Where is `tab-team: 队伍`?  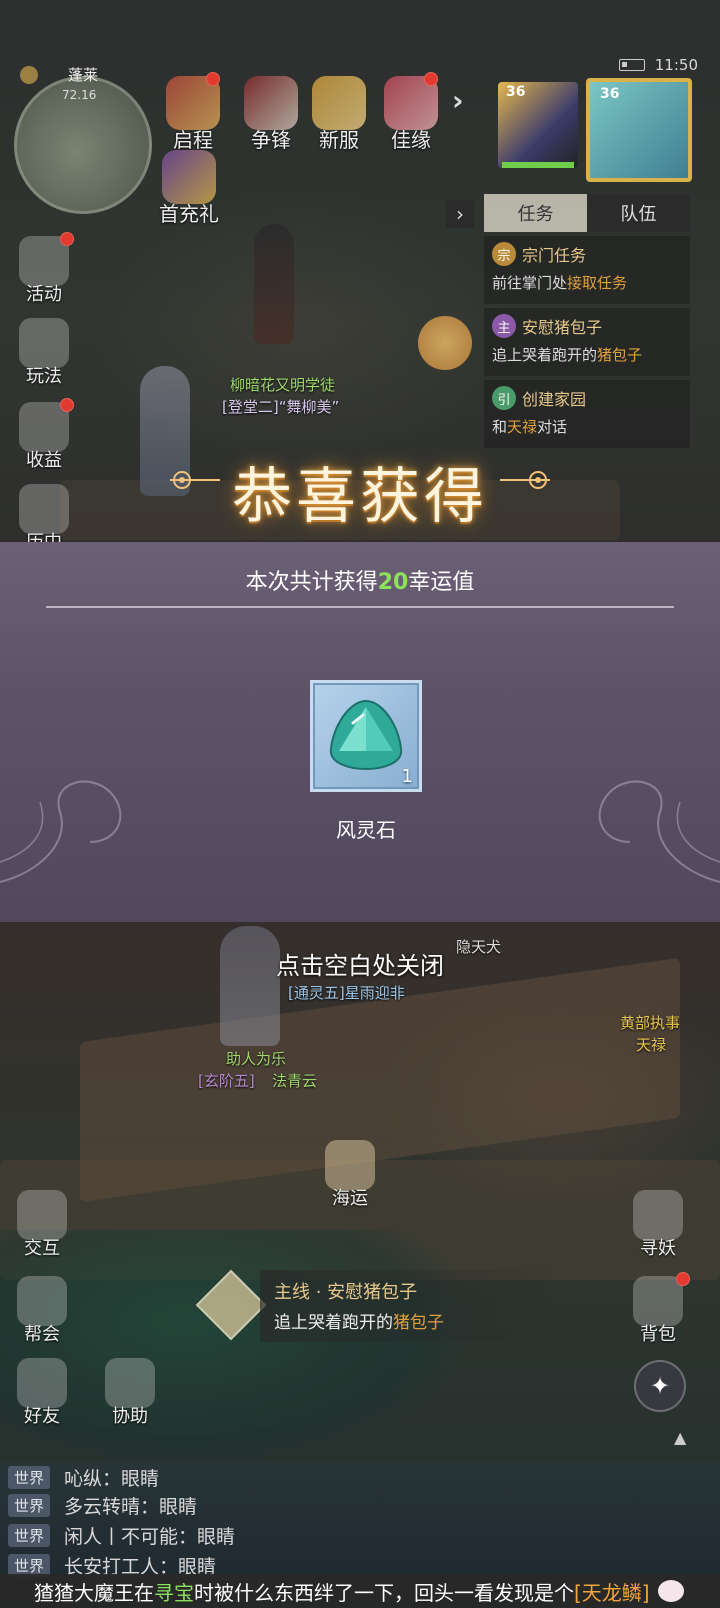 tab-team: 队伍 is located at coordinates (638, 213).